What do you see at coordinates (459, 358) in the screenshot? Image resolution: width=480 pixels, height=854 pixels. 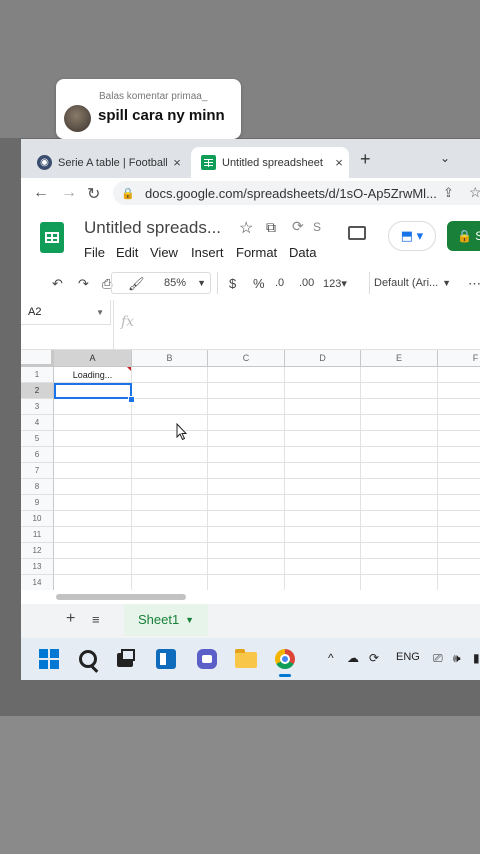 I see `column-header-f: F` at bounding box center [459, 358].